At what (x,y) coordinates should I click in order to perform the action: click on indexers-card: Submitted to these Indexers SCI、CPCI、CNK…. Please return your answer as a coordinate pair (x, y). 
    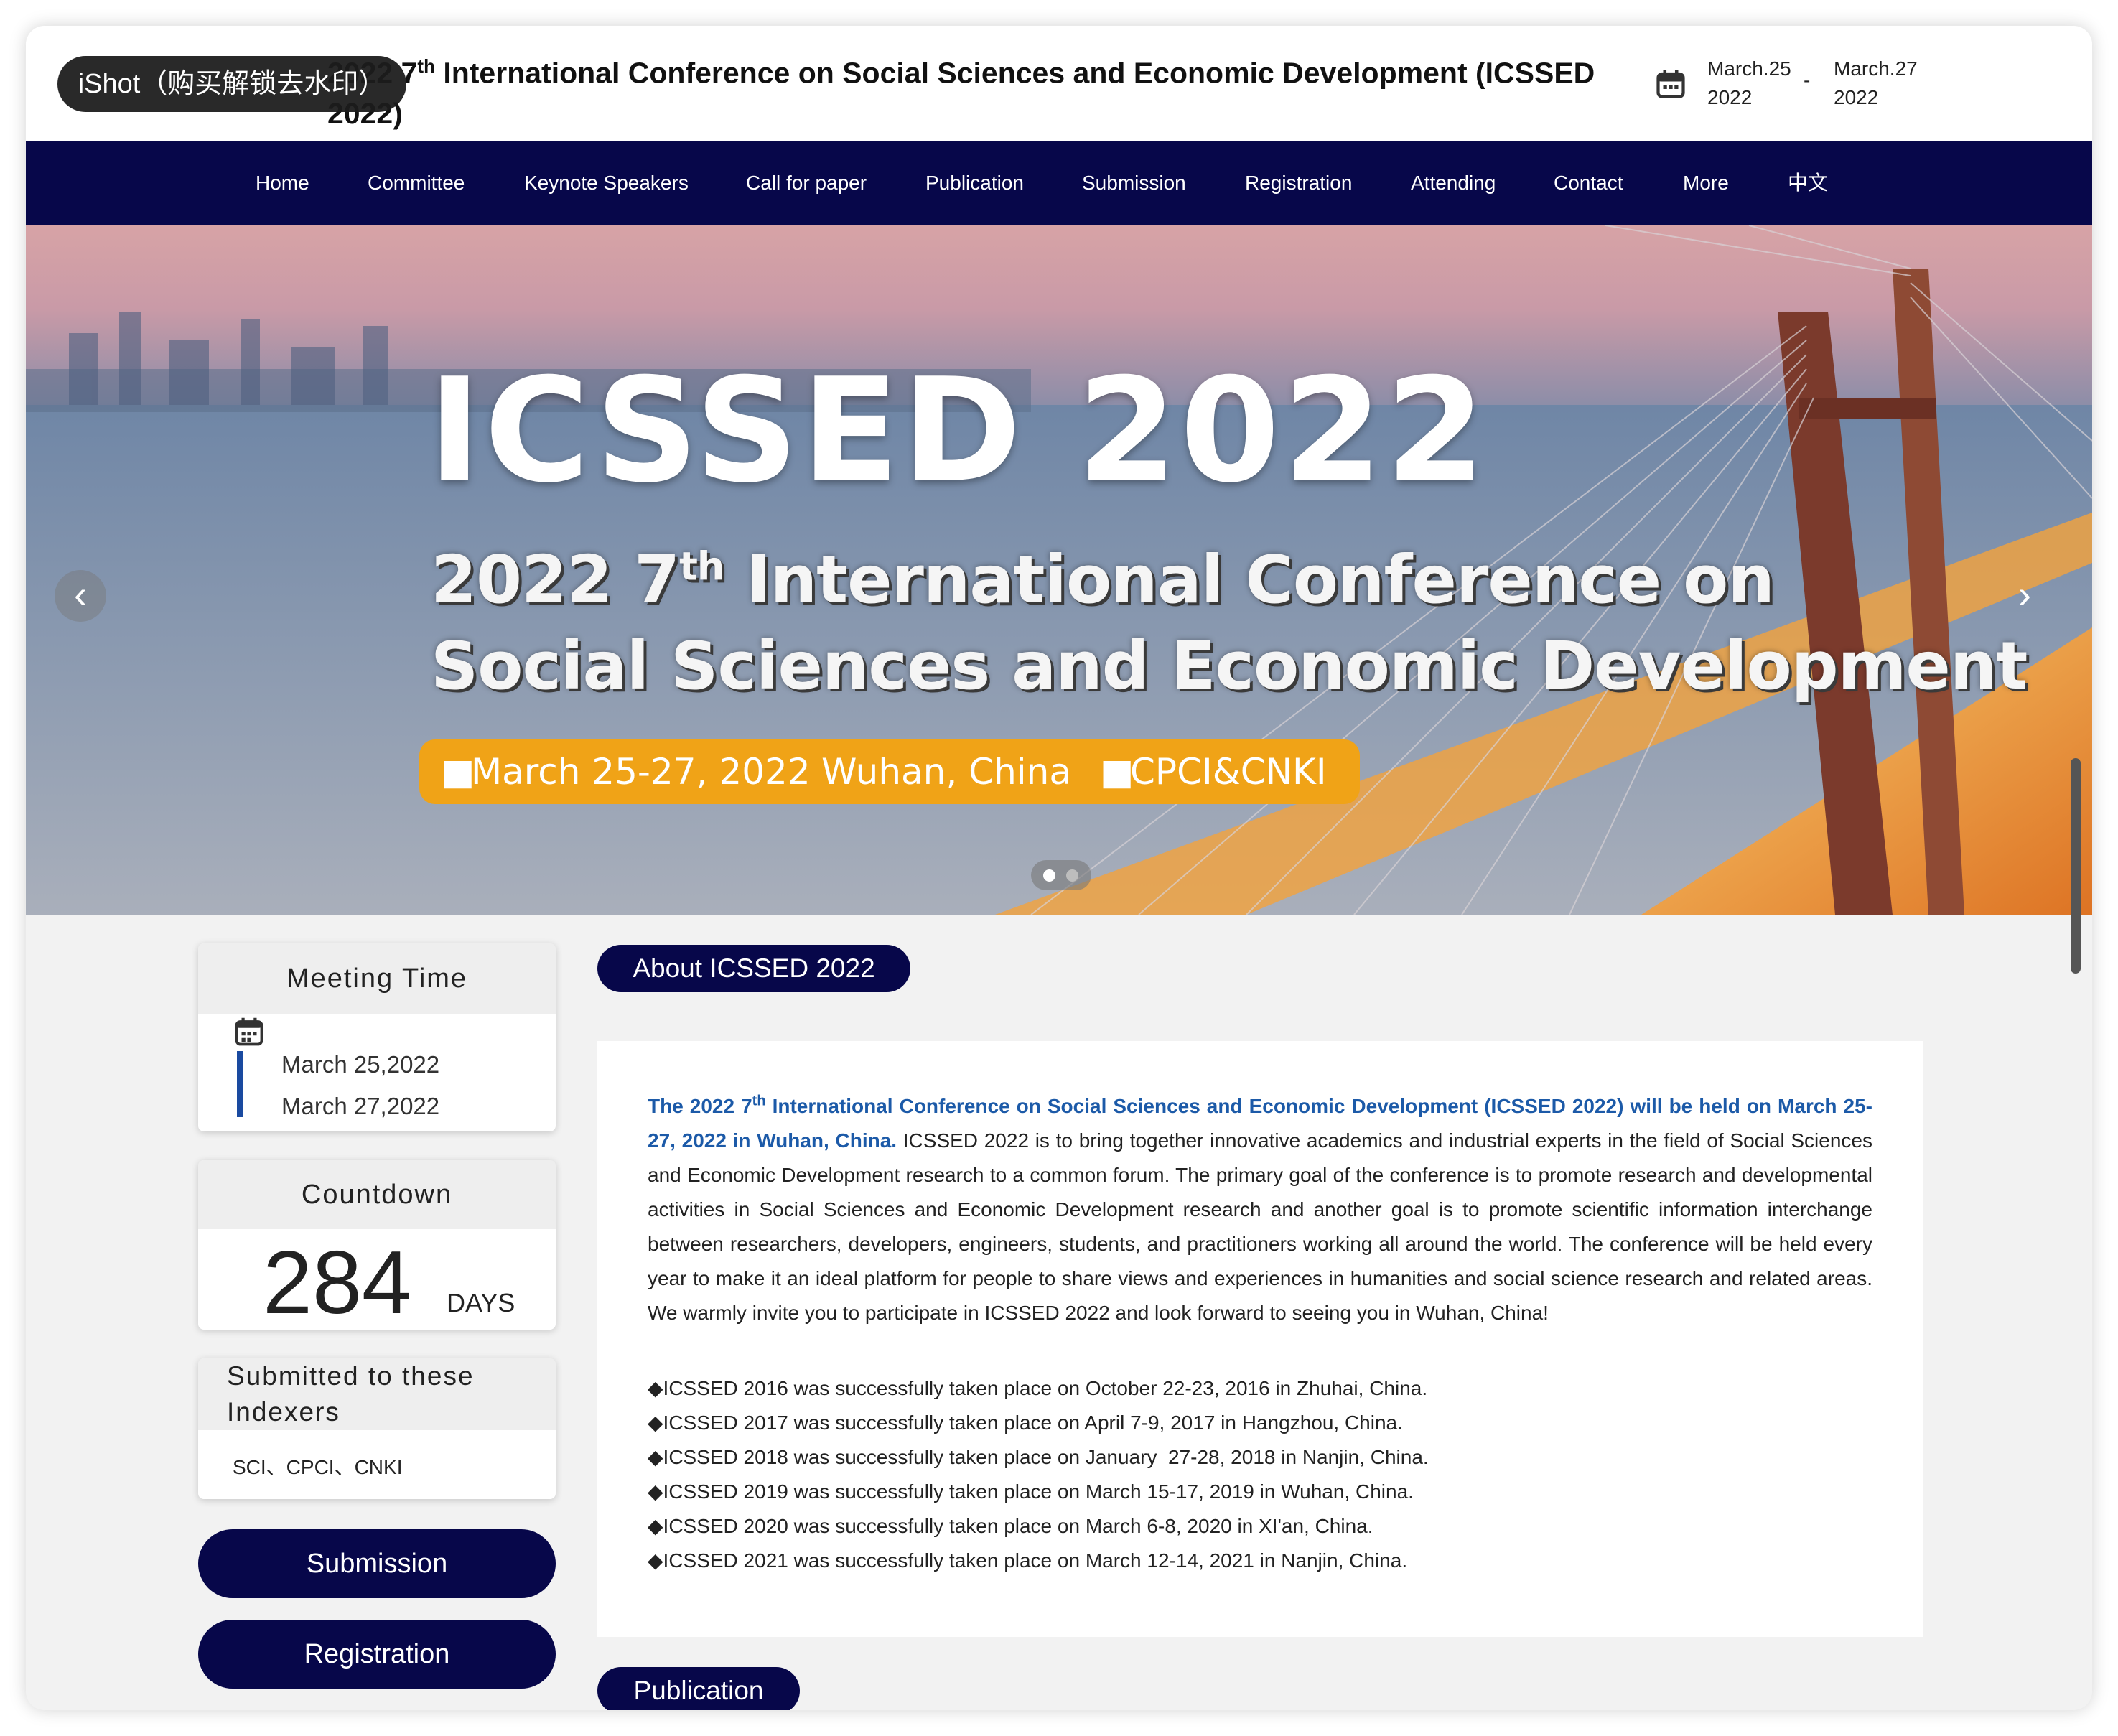
    Looking at the image, I should click on (377, 1428).